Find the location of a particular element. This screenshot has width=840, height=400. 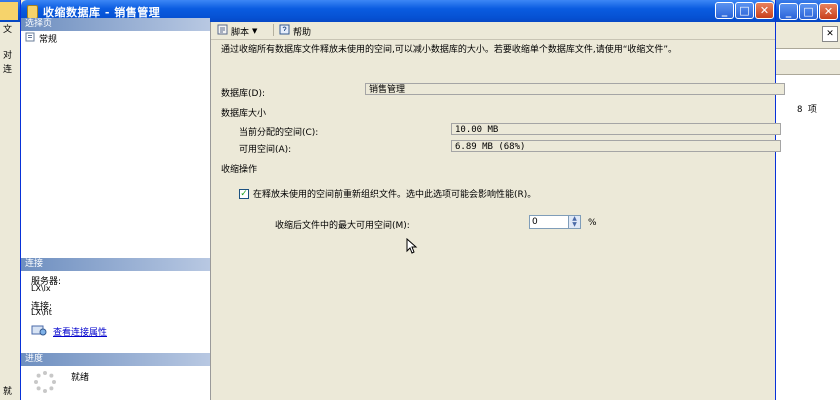

chevron-down-icon: ▼ is located at coordinates (254, 31).